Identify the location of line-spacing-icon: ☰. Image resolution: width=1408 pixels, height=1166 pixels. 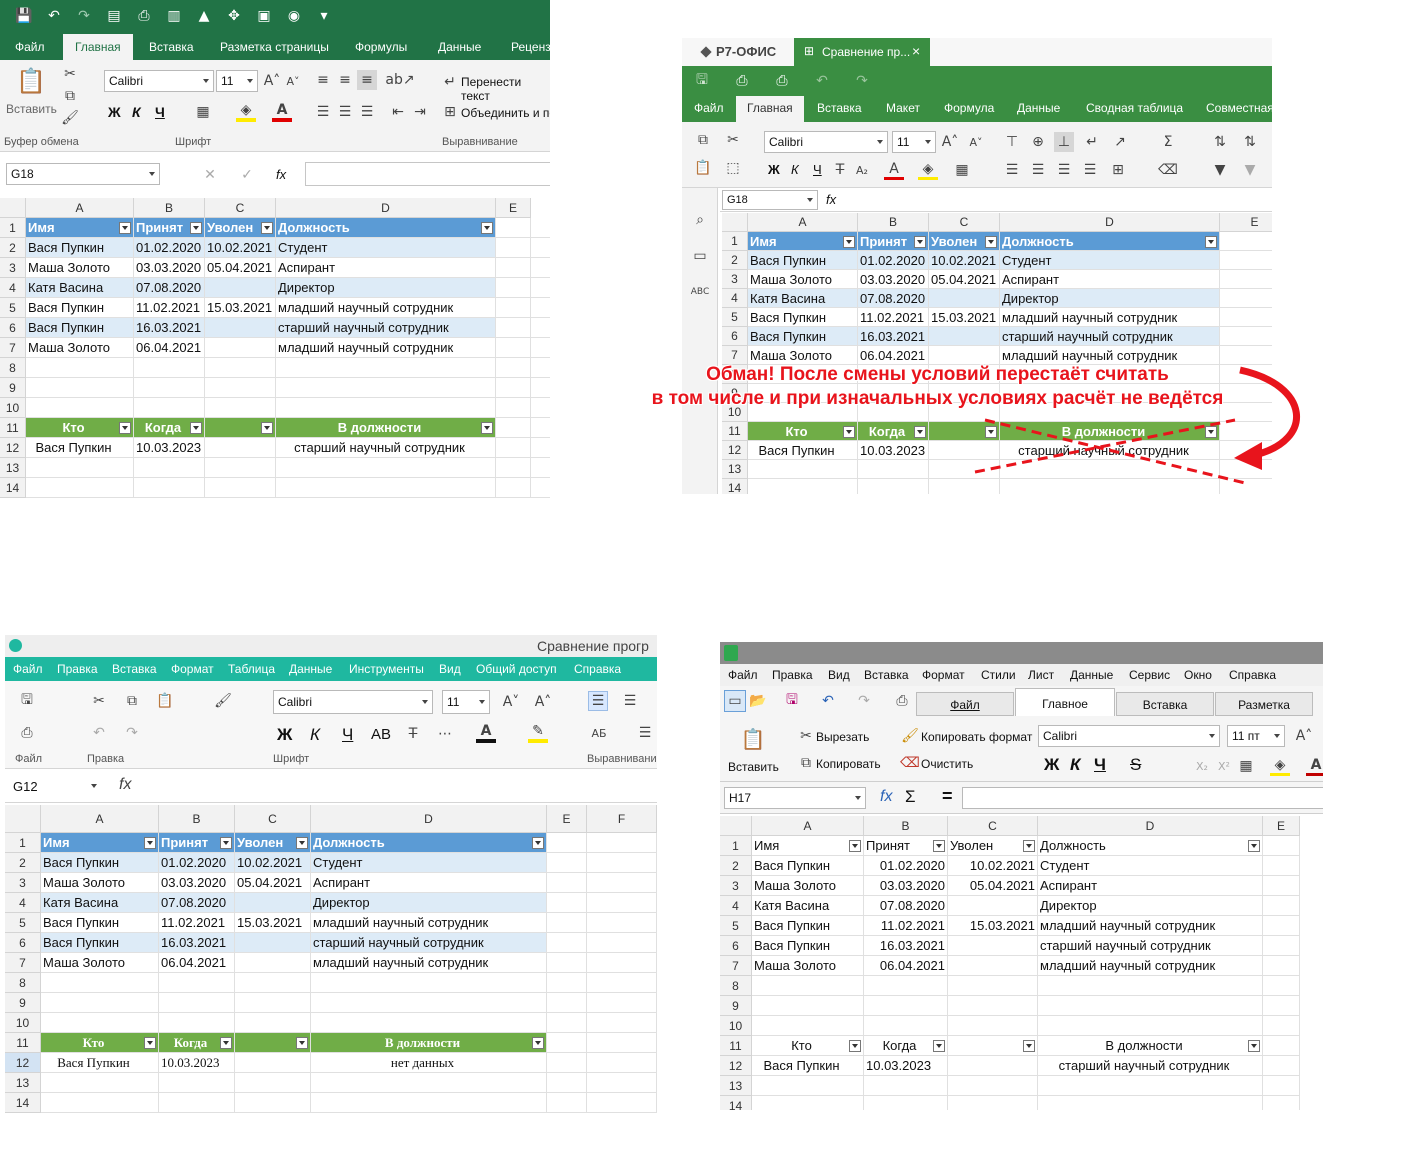
(645, 733).